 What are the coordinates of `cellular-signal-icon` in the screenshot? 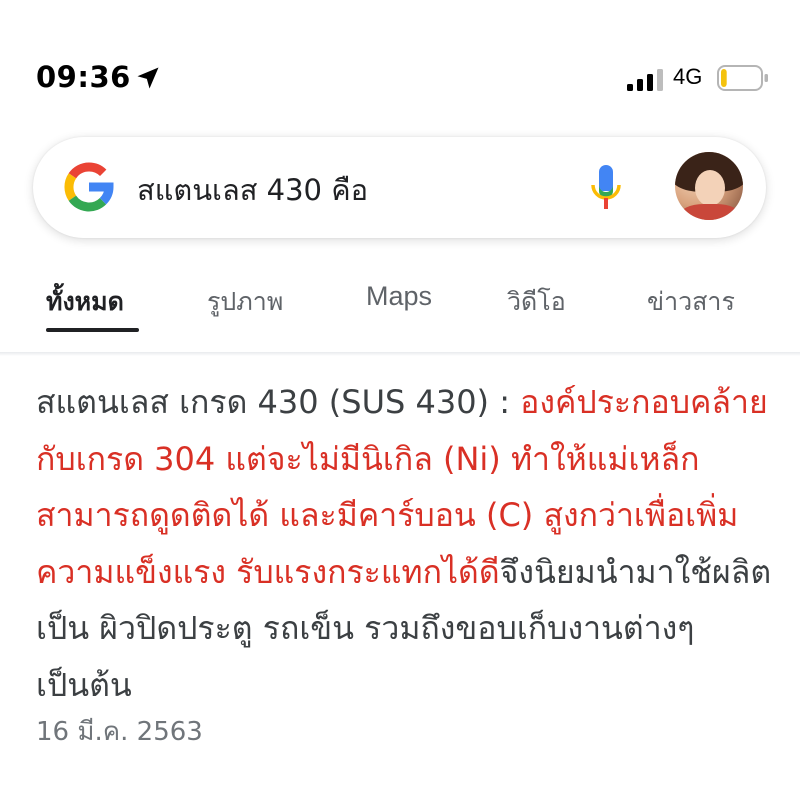 It's located at (645, 80).